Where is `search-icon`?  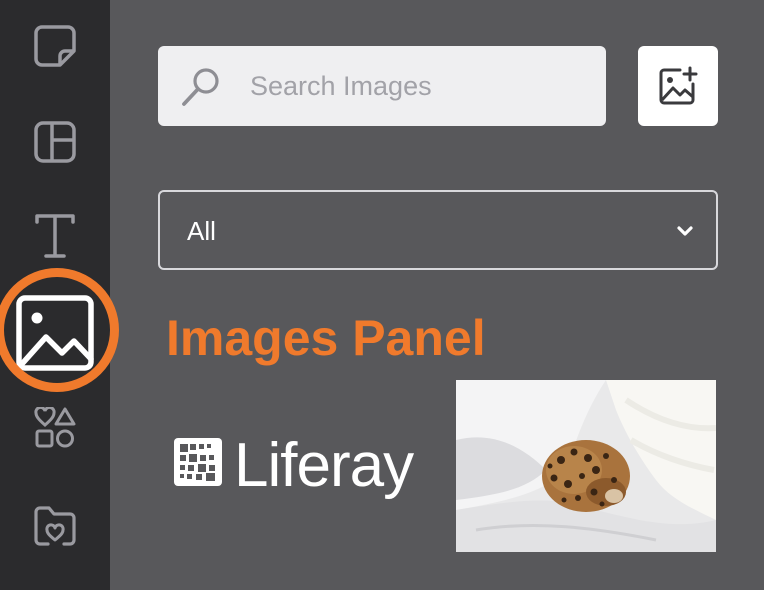 search-icon is located at coordinates (200, 87).